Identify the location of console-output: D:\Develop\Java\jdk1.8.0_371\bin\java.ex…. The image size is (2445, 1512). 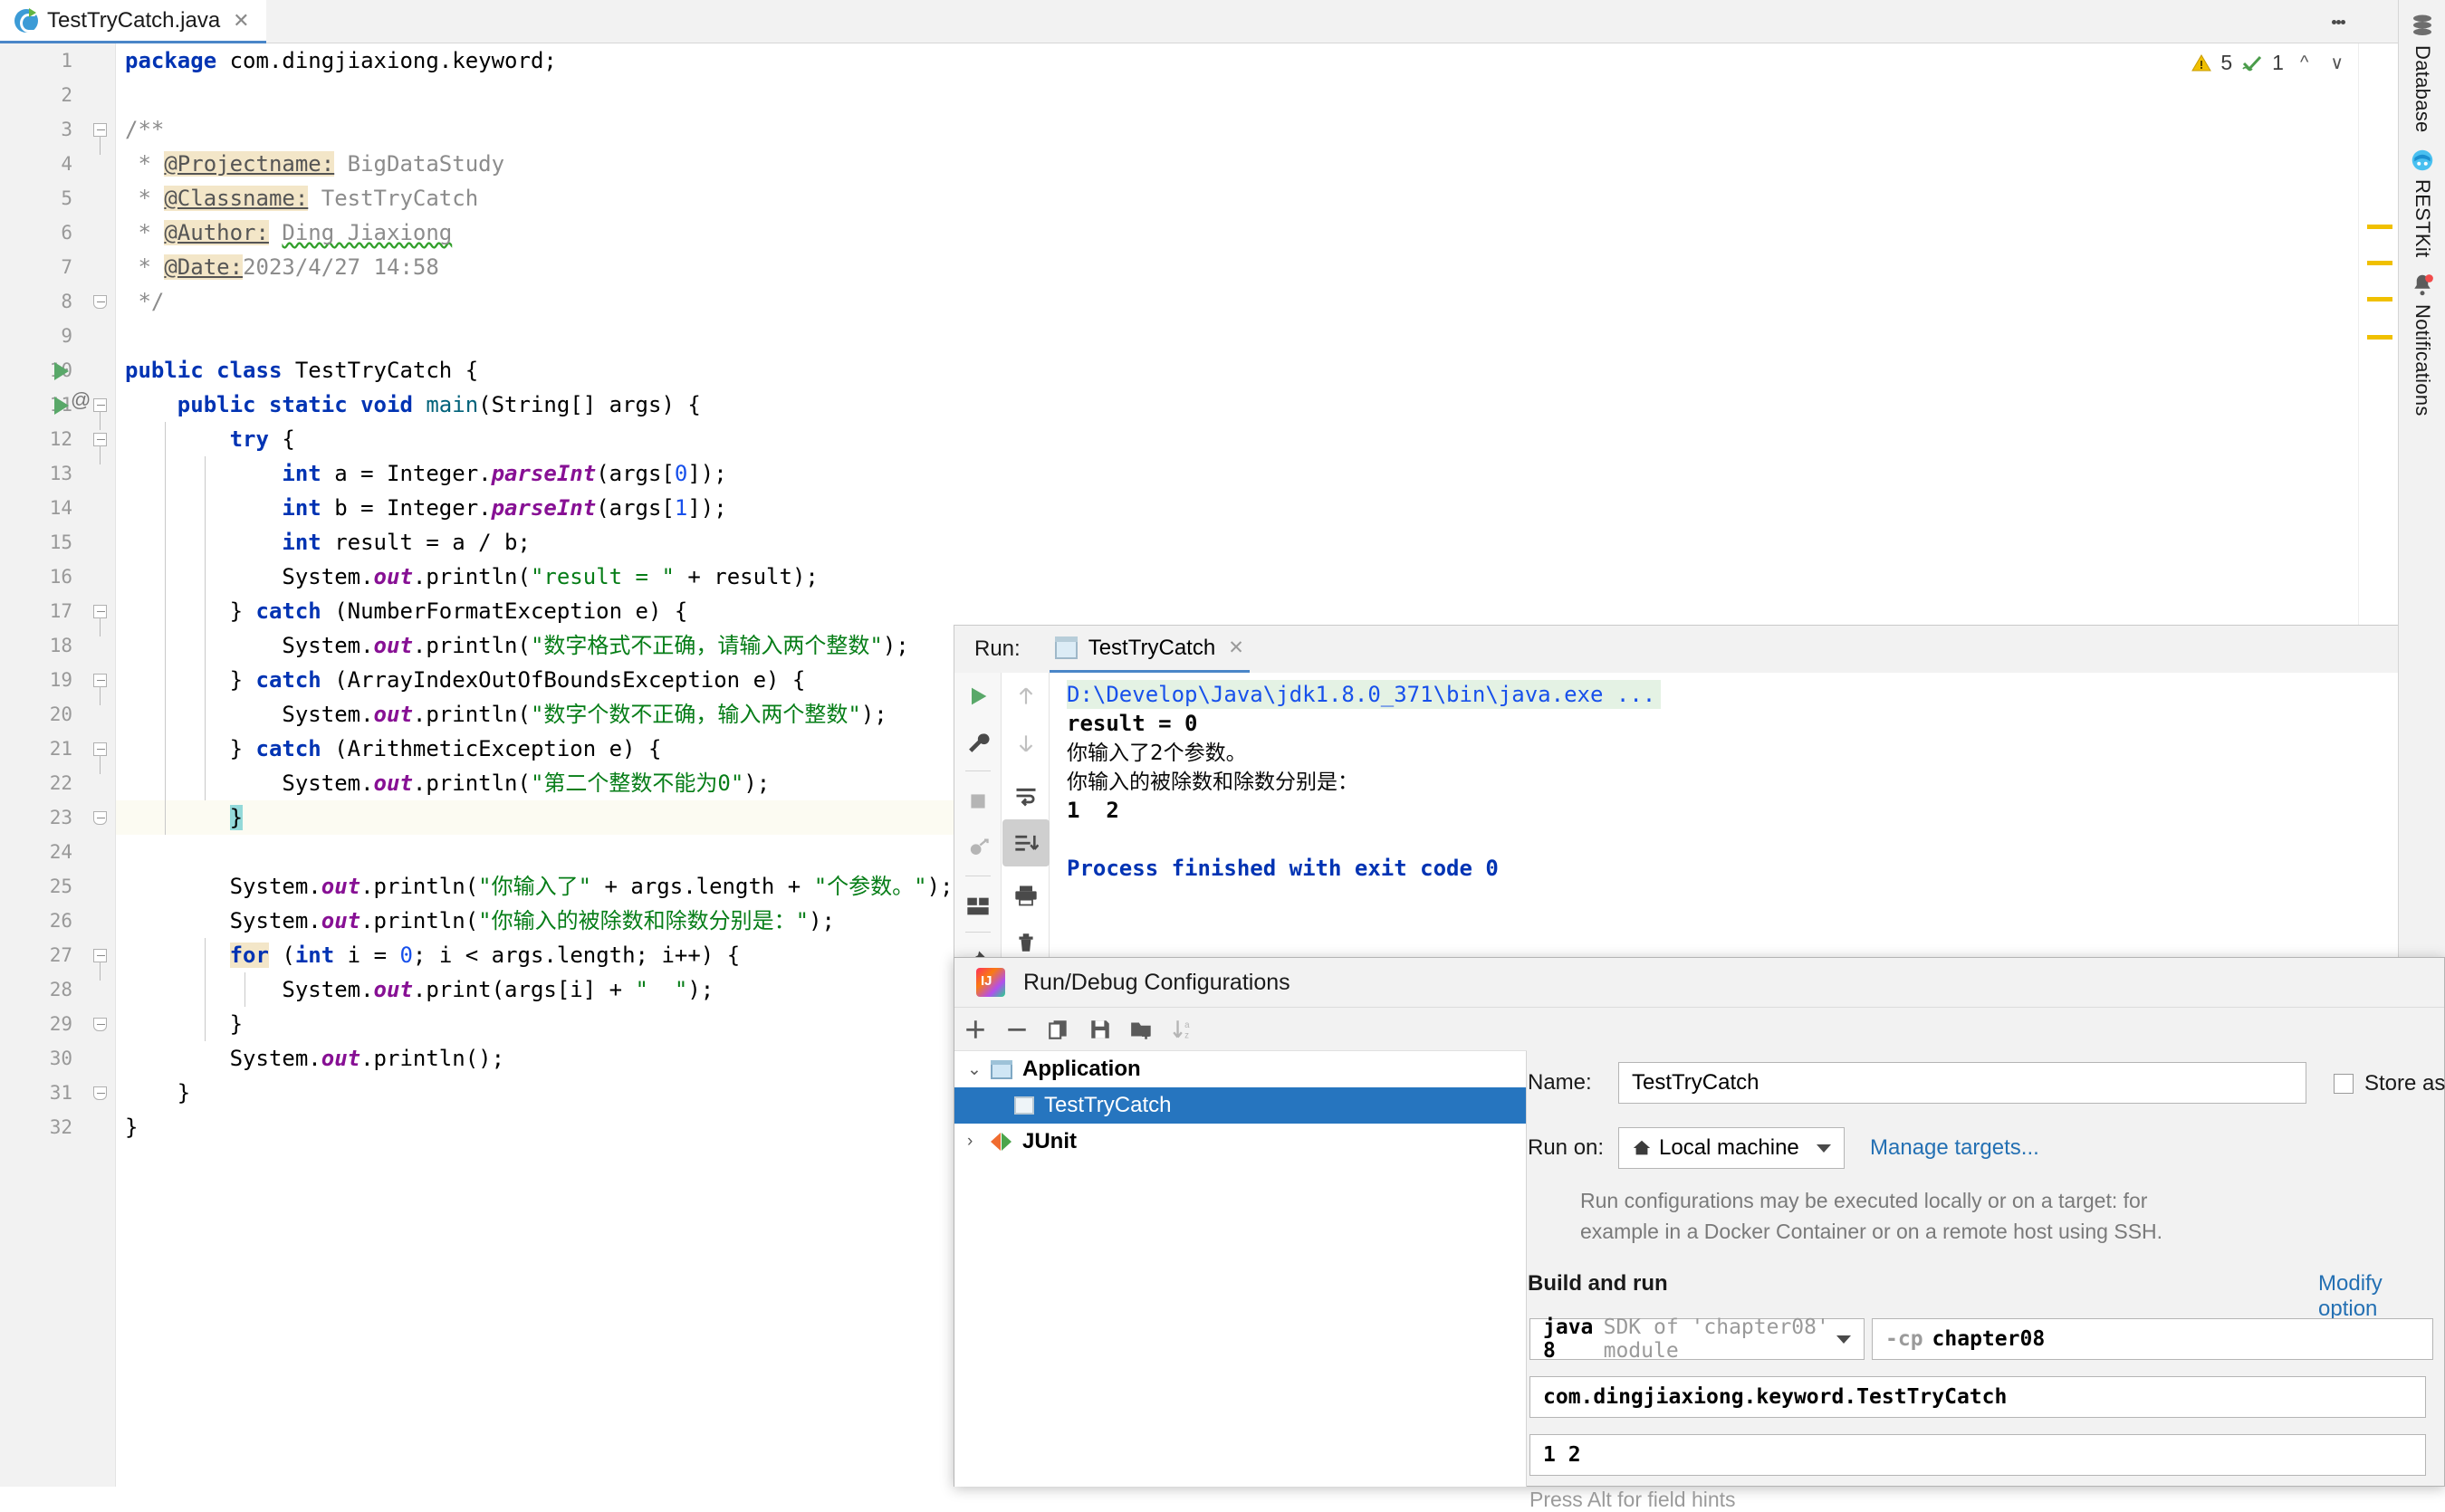
(1724, 819).